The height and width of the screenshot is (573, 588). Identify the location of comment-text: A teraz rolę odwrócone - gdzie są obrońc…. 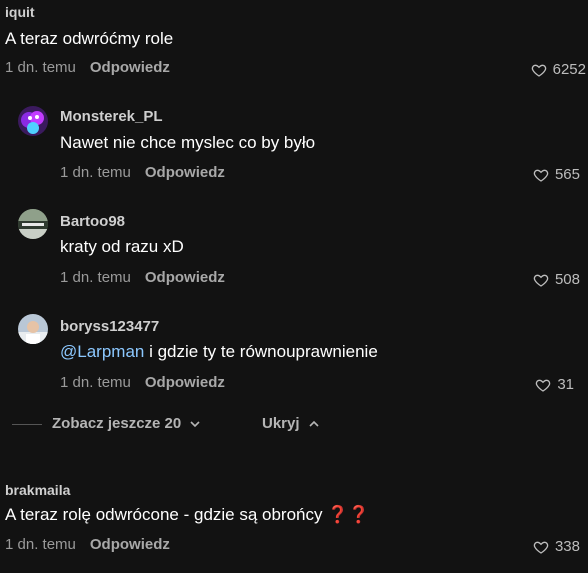
(187, 515).